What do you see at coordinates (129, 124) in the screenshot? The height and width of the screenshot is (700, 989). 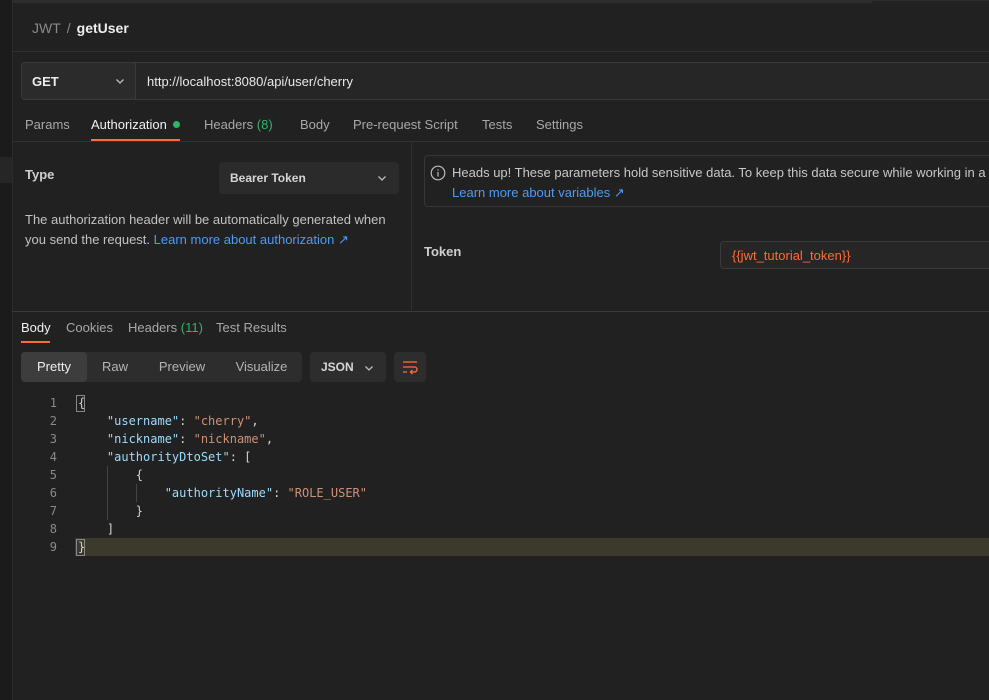 I see `tab-authorization-label: Authorization` at bounding box center [129, 124].